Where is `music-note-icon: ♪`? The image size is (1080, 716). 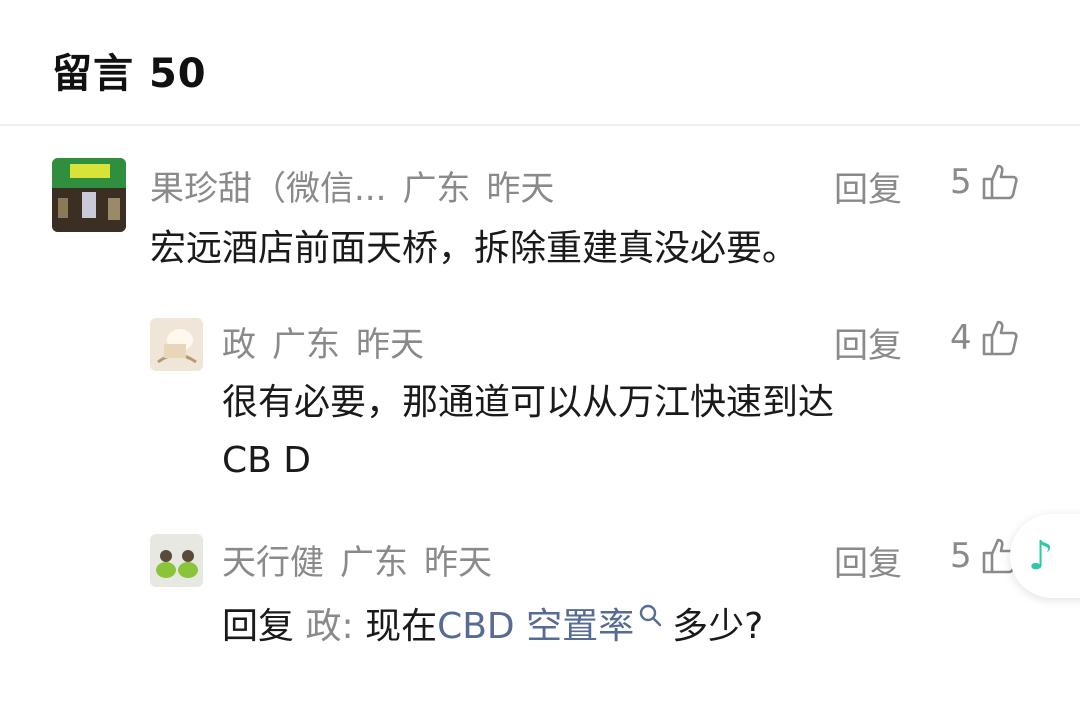 music-note-icon: ♪ is located at coordinates (1041, 556).